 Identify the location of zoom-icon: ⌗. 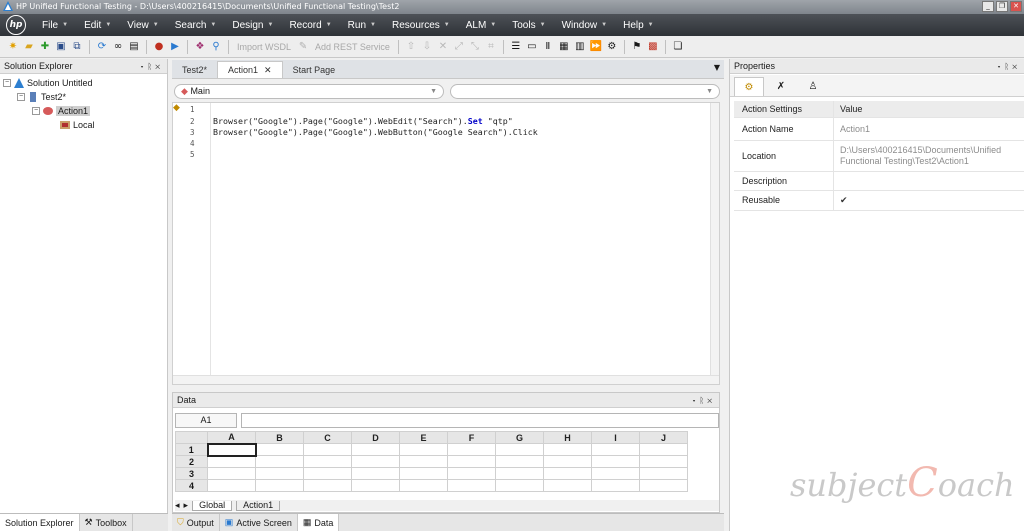
(491, 47).